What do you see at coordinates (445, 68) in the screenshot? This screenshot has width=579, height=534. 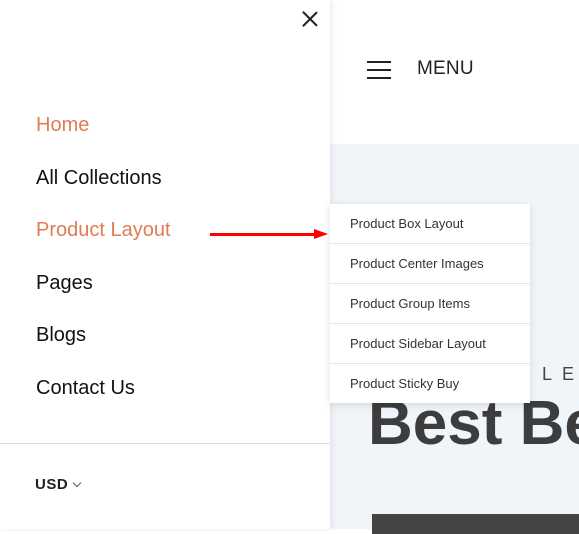 I see `menu-label: MENU` at bounding box center [445, 68].